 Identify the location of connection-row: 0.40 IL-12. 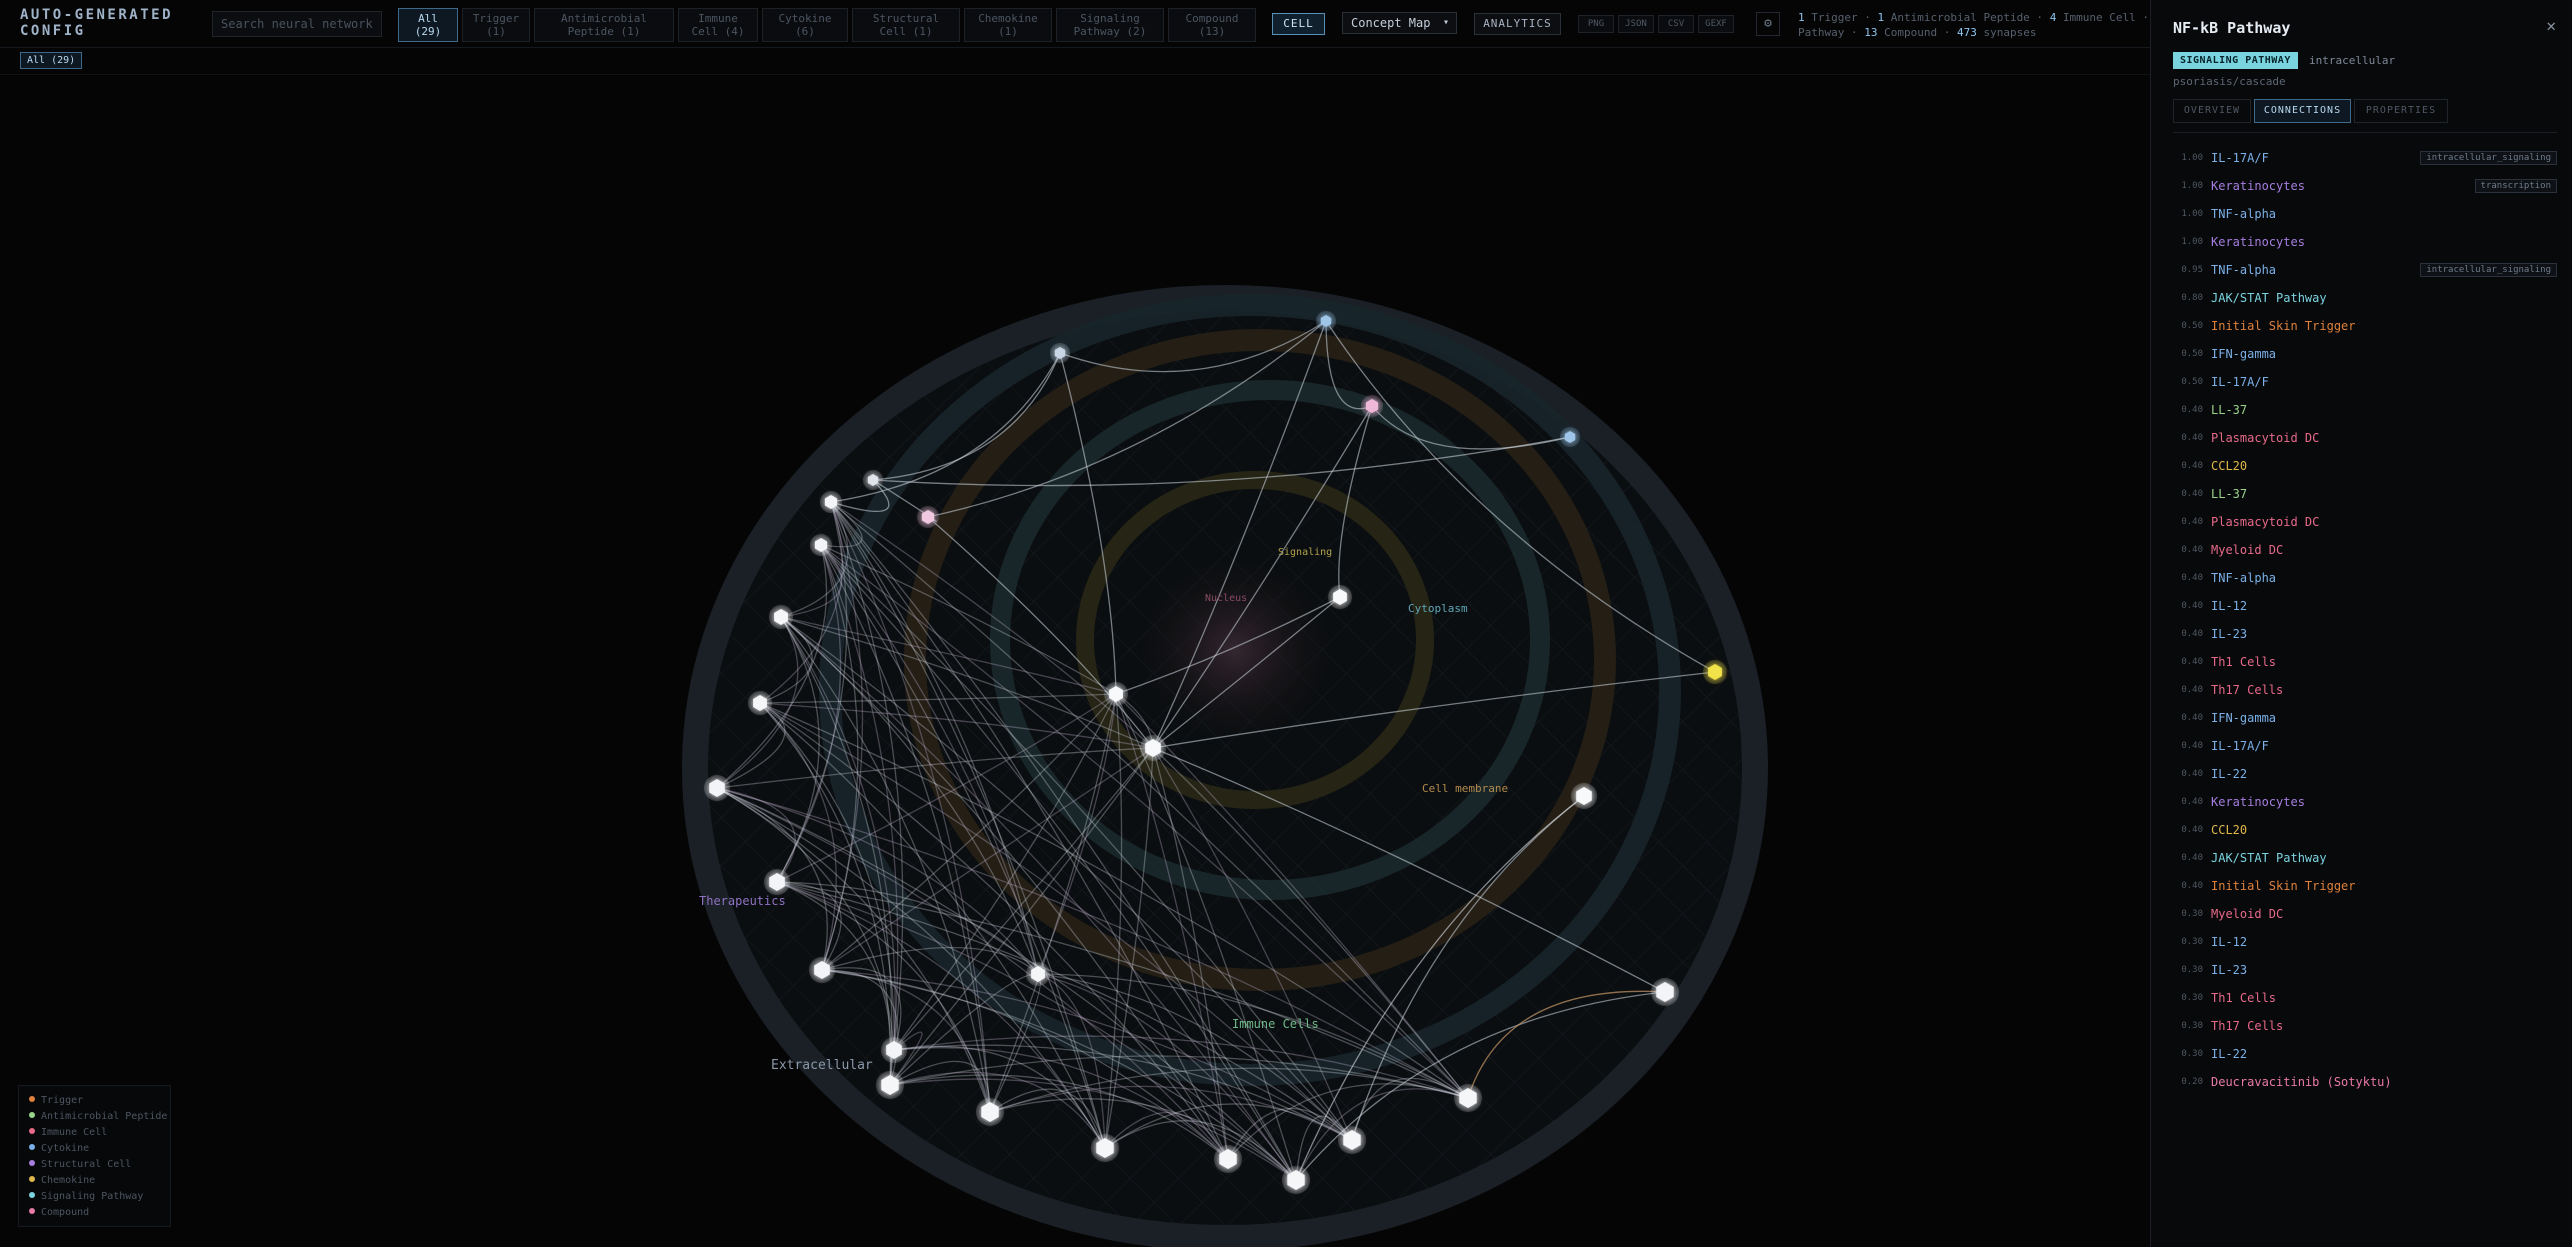
(2365, 606).